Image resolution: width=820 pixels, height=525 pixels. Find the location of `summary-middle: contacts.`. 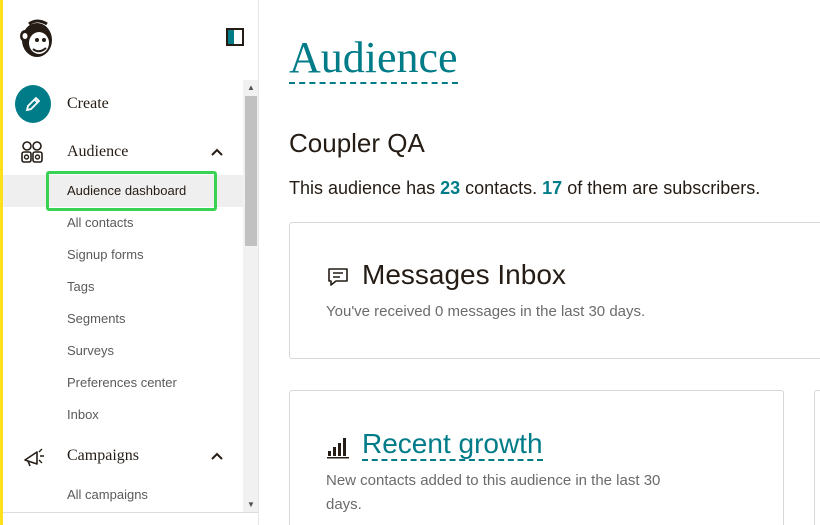

summary-middle: contacts. is located at coordinates (501, 188).